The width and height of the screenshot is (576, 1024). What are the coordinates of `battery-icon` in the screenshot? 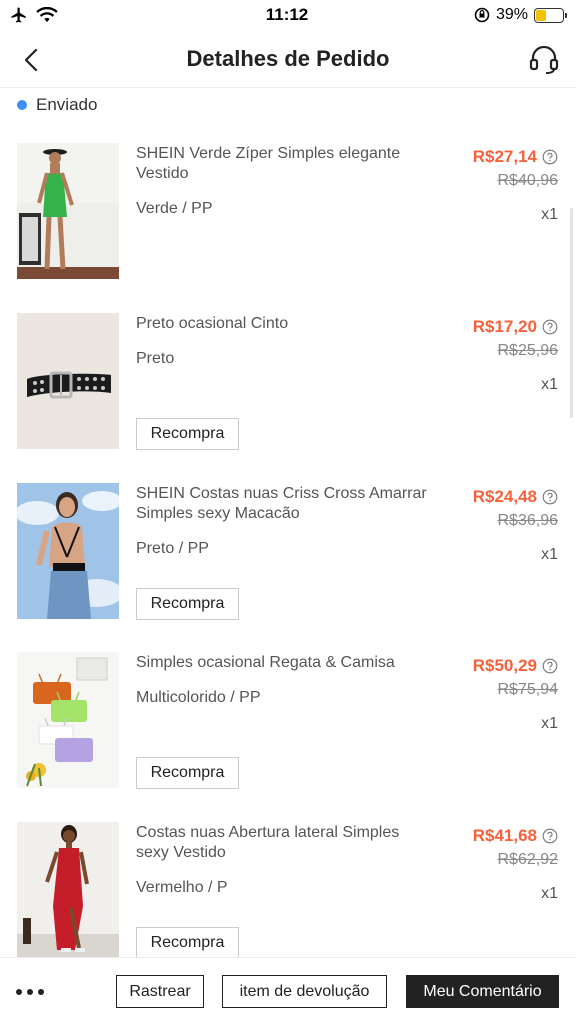 It's located at (550, 15).